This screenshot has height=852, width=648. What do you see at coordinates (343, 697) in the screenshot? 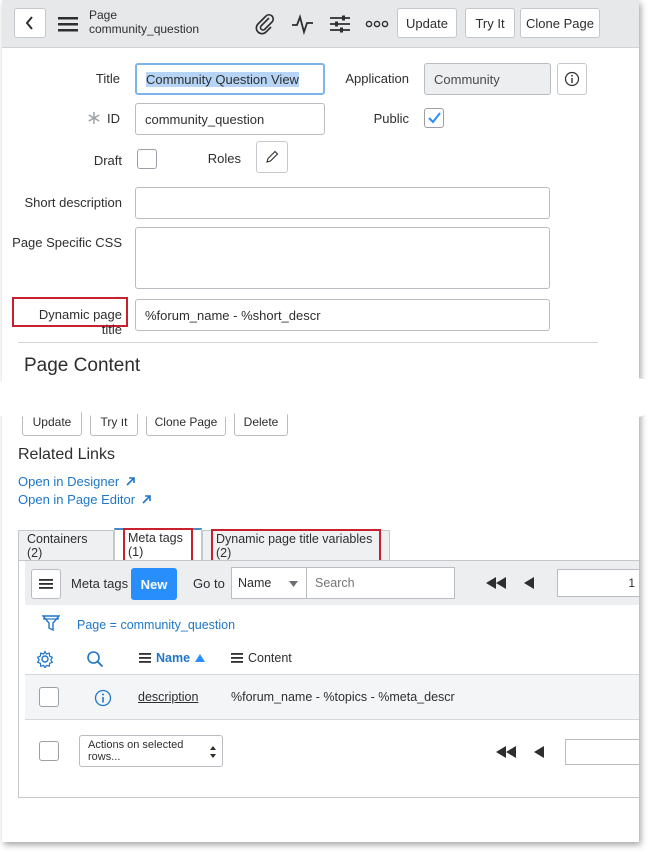
I see `row-content: %forum_name - %topics - %meta_descr` at bounding box center [343, 697].